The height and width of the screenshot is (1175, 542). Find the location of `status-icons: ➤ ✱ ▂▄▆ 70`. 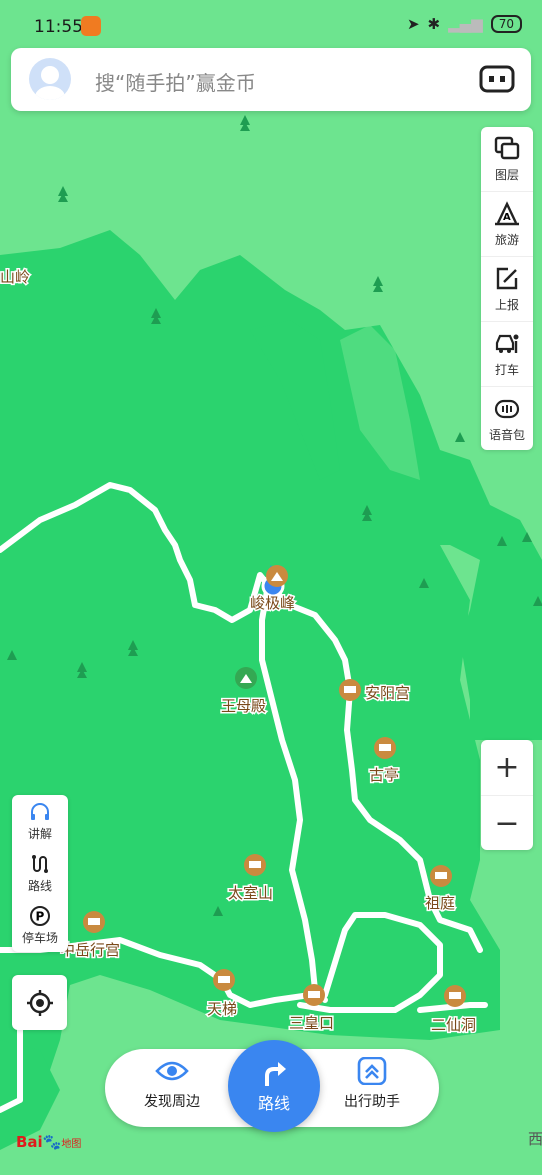

status-icons: ➤ ✱ ▂▄▆ 70 is located at coordinates (464, 24).